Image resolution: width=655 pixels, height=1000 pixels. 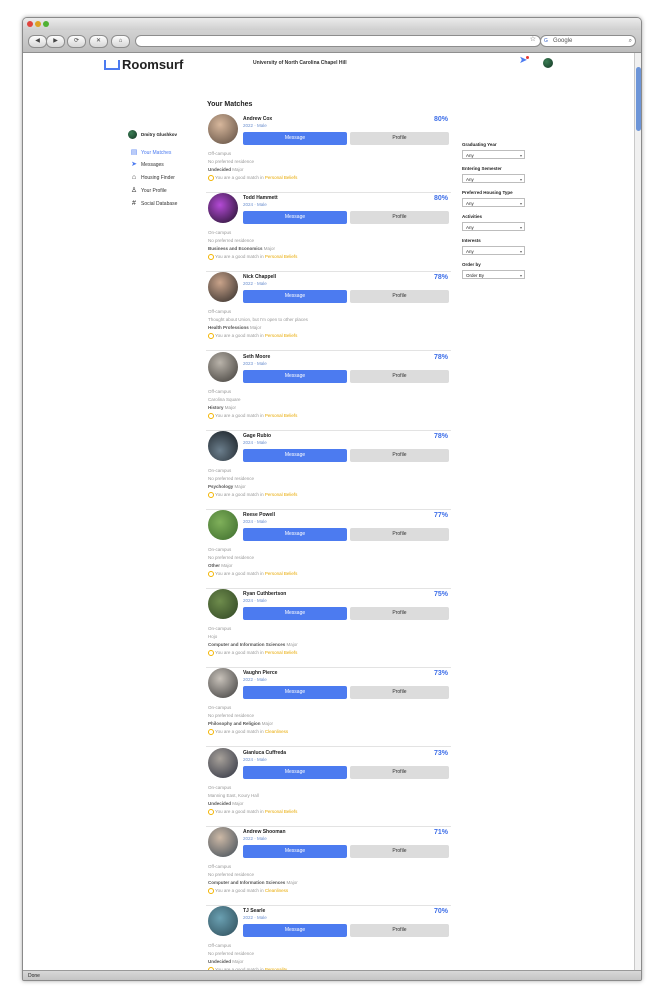 What do you see at coordinates (493, 226) in the screenshot?
I see `filter-activities-select: Any ▾` at bounding box center [493, 226].